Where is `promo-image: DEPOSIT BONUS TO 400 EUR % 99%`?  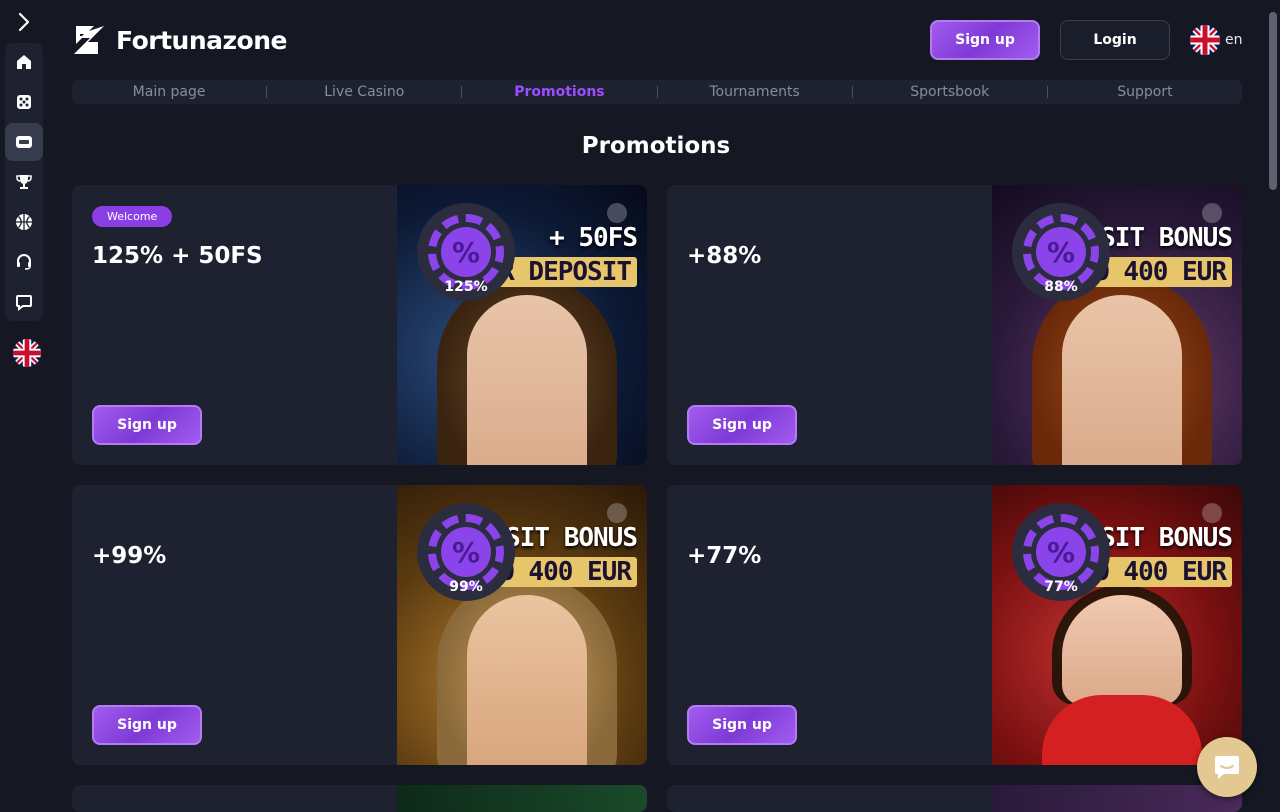 promo-image: DEPOSIT BONUS TO 400 EUR % 99% is located at coordinates (522, 625).